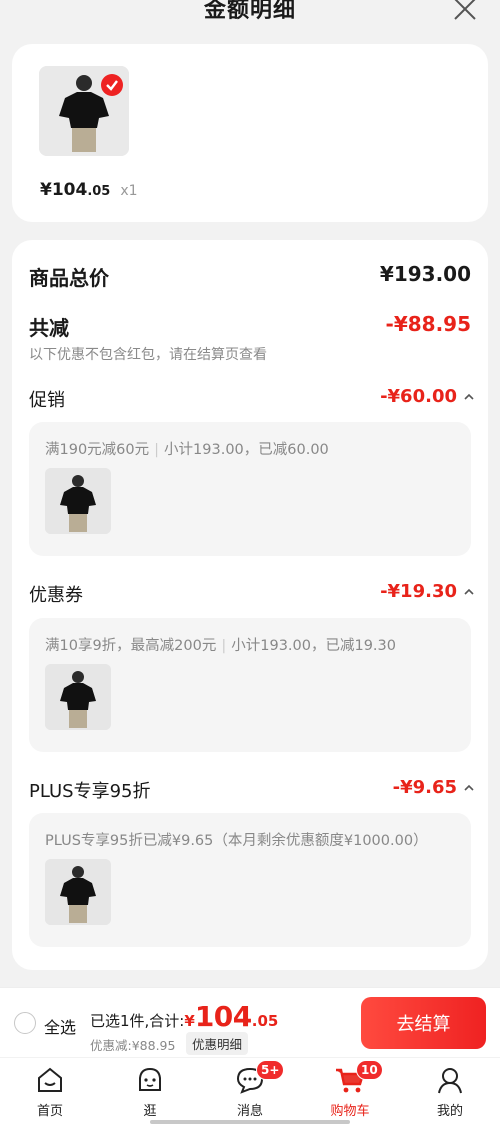 The image size is (500, 1127). Describe the element at coordinates (313, 646) in the screenshot. I see `coupon-summary: 小计193.00，已减19.30` at that location.